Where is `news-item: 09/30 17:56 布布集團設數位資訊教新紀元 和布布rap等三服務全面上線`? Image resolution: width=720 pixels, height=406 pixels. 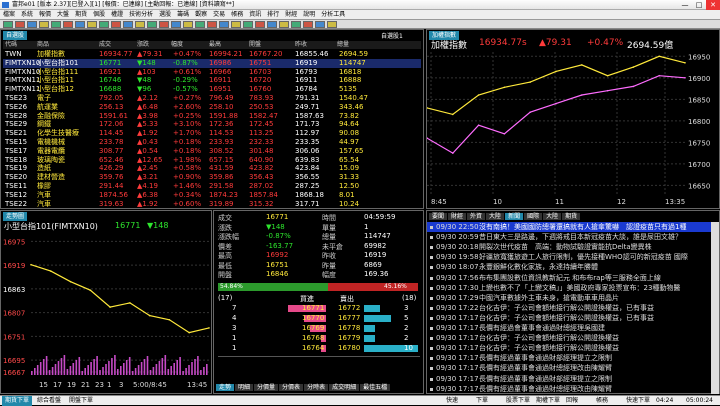
news-item: 09/30 17:56 布布集團設數位資訊教新紀元 和布布rap等三服務全面上線 is located at coordinates (569, 278).